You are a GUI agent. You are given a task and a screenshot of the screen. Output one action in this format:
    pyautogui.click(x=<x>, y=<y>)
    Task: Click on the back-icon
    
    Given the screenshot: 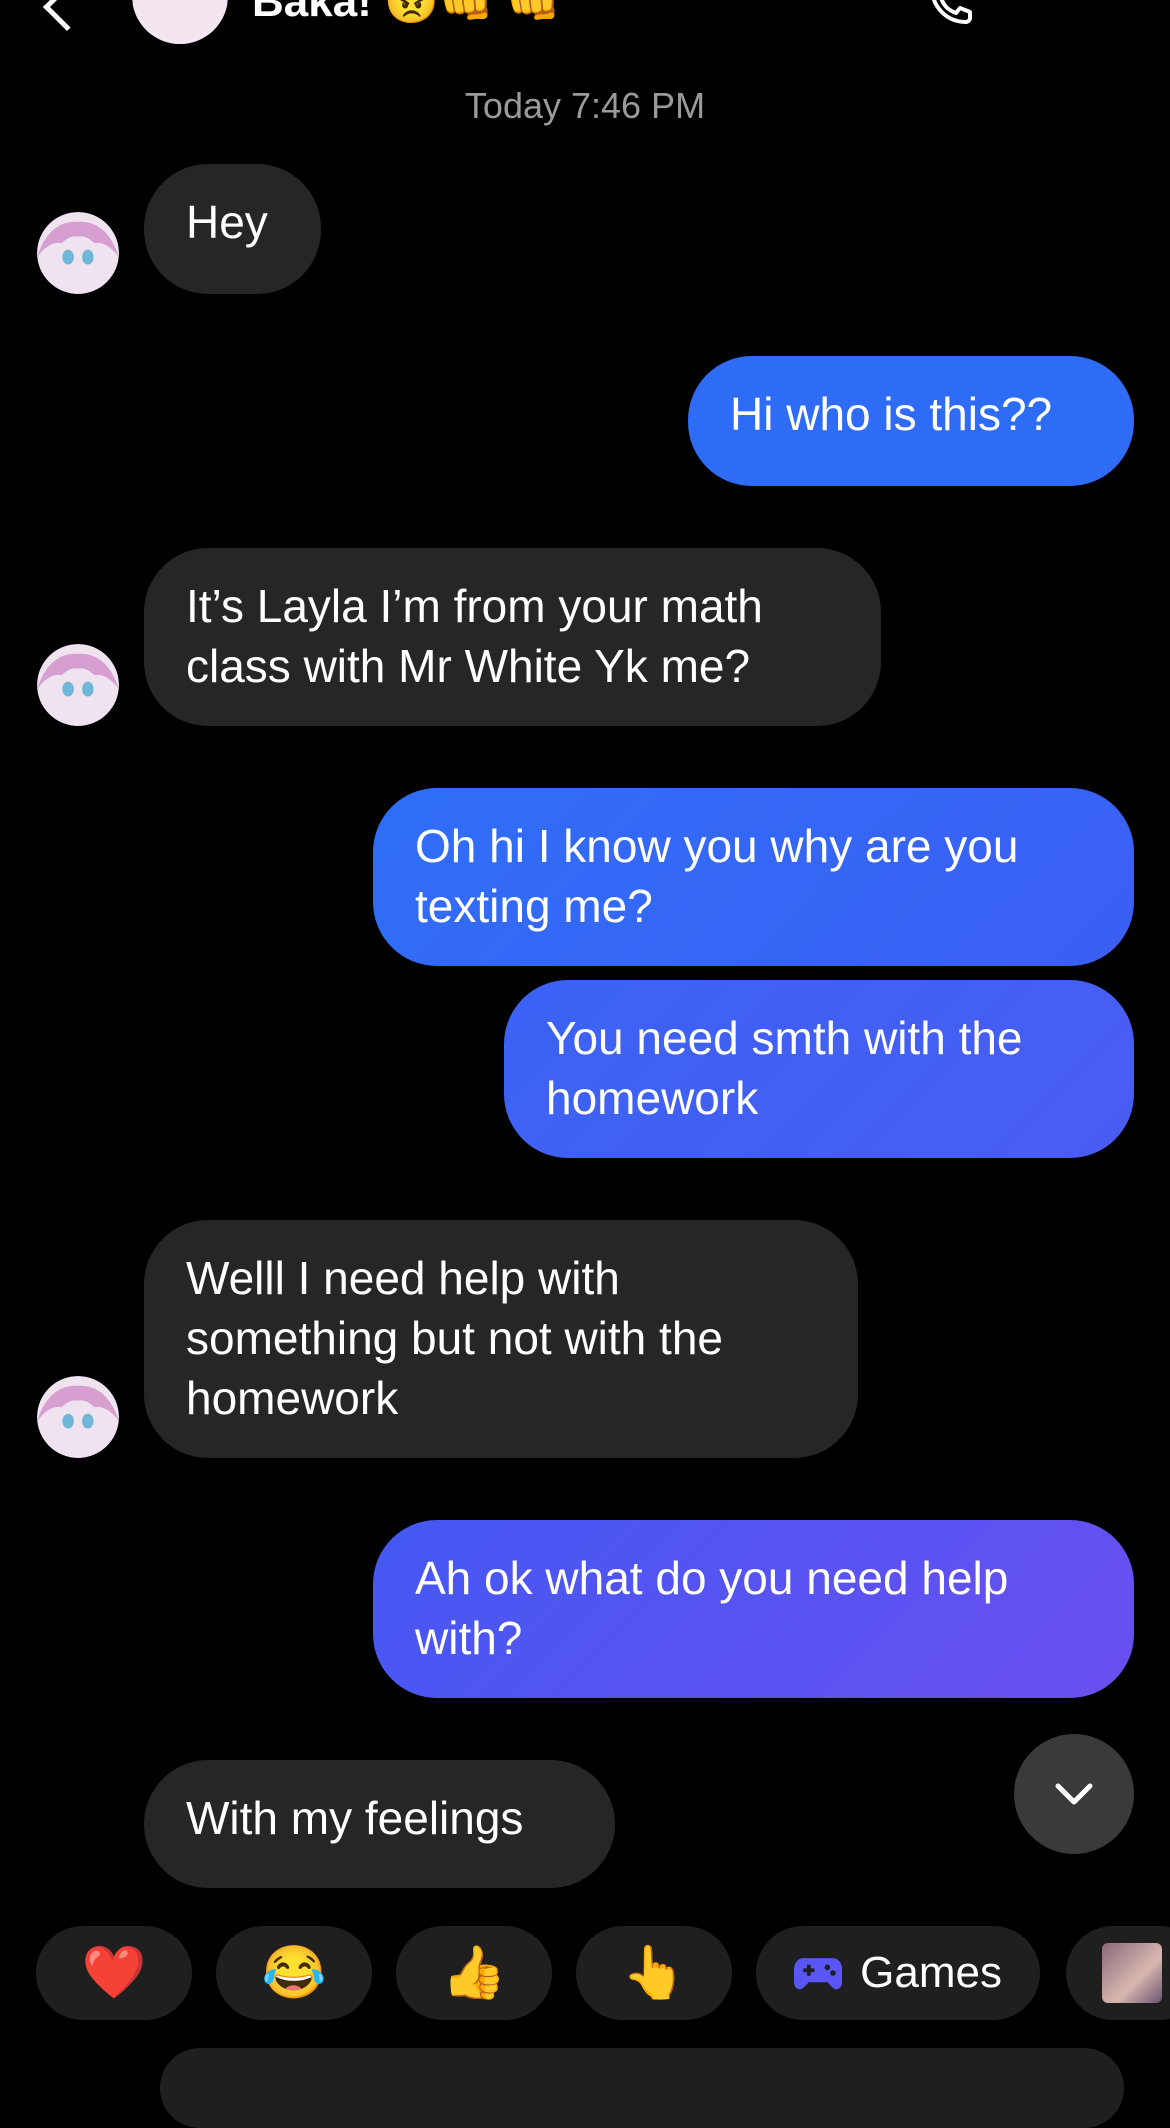 What is the action you would take?
    pyautogui.click(x=67, y=16)
    